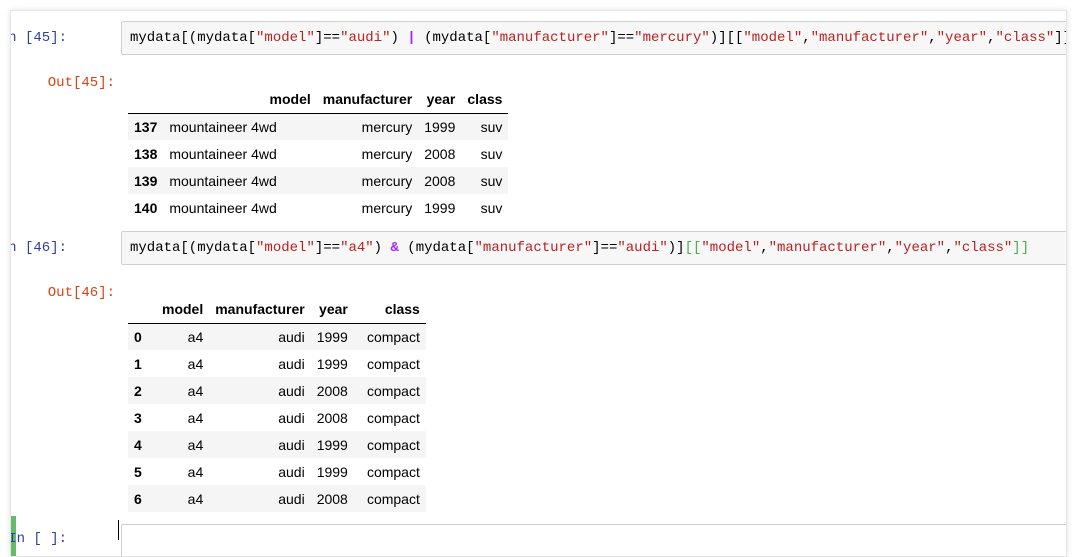 The height and width of the screenshot is (557, 1077). What do you see at coordinates (1021, 248) in the screenshot?
I see `code-bracket-match: ]]` at bounding box center [1021, 248].